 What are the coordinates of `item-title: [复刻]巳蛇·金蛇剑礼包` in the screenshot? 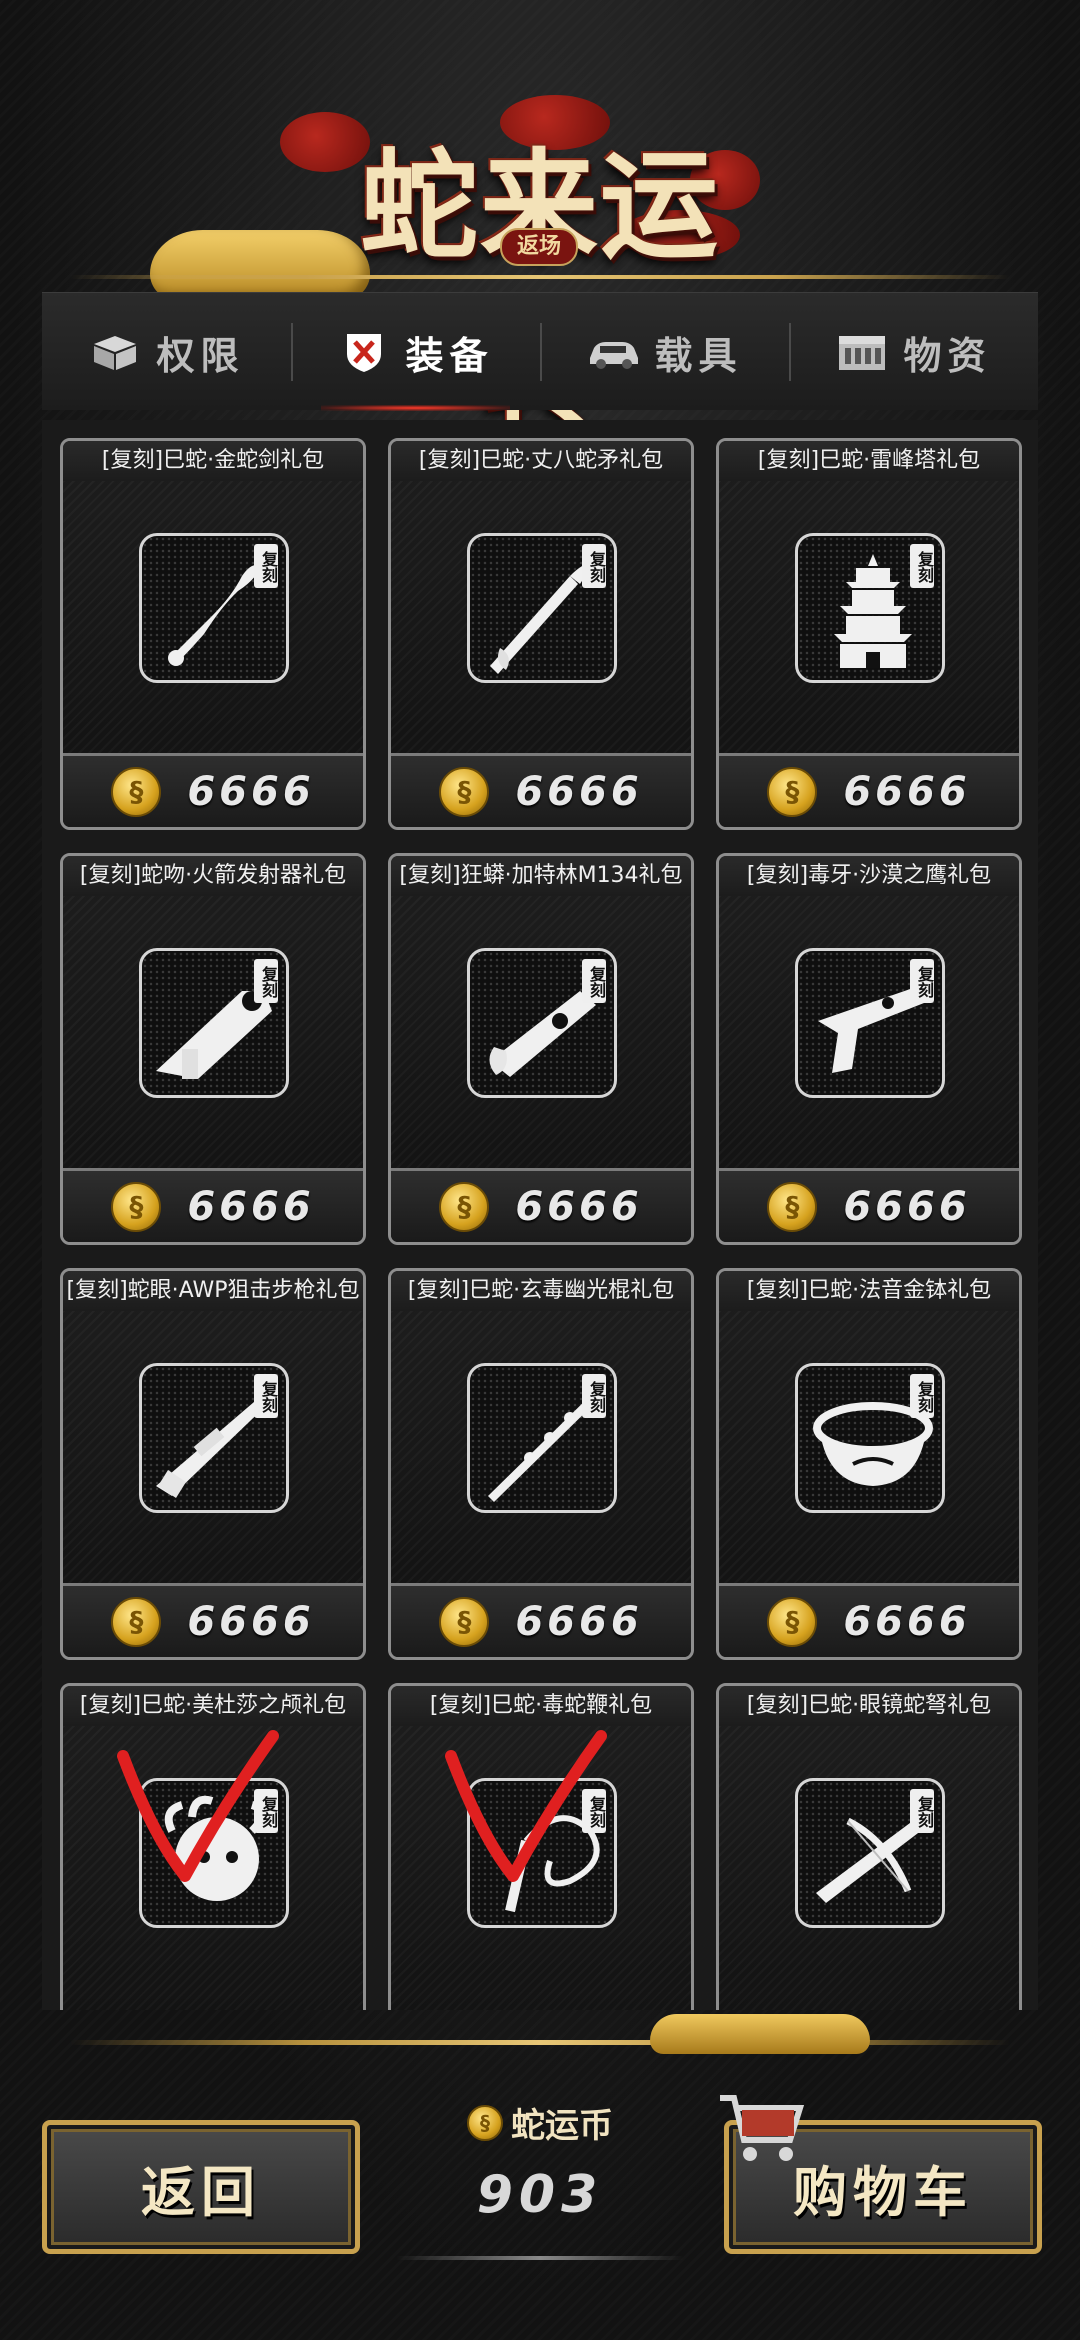 It's located at (213, 461).